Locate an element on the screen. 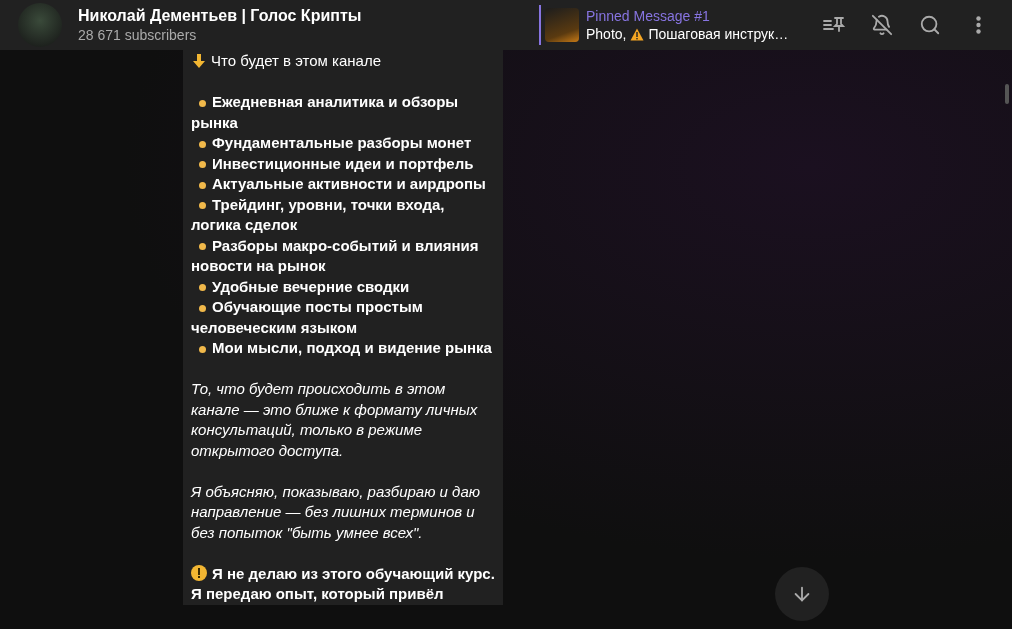 This screenshot has width=1012, height=629. message-paragraph: То, что будет происходить в этом канале — это ближе к формату личных консультаций, только в режиме открытого доступа. is located at coordinates (335, 420).